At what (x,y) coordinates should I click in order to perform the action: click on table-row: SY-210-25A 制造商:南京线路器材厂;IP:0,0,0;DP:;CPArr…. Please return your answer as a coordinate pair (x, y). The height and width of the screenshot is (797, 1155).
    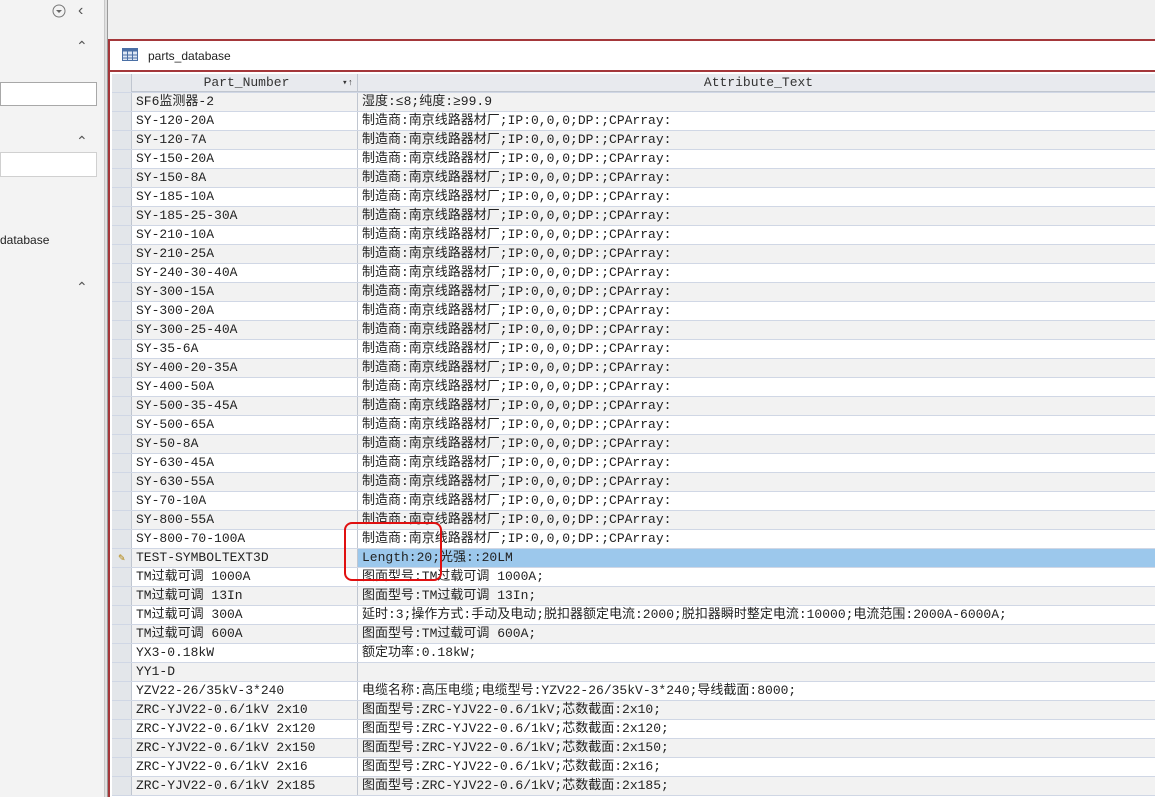
    Looking at the image, I should click on (633, 254).